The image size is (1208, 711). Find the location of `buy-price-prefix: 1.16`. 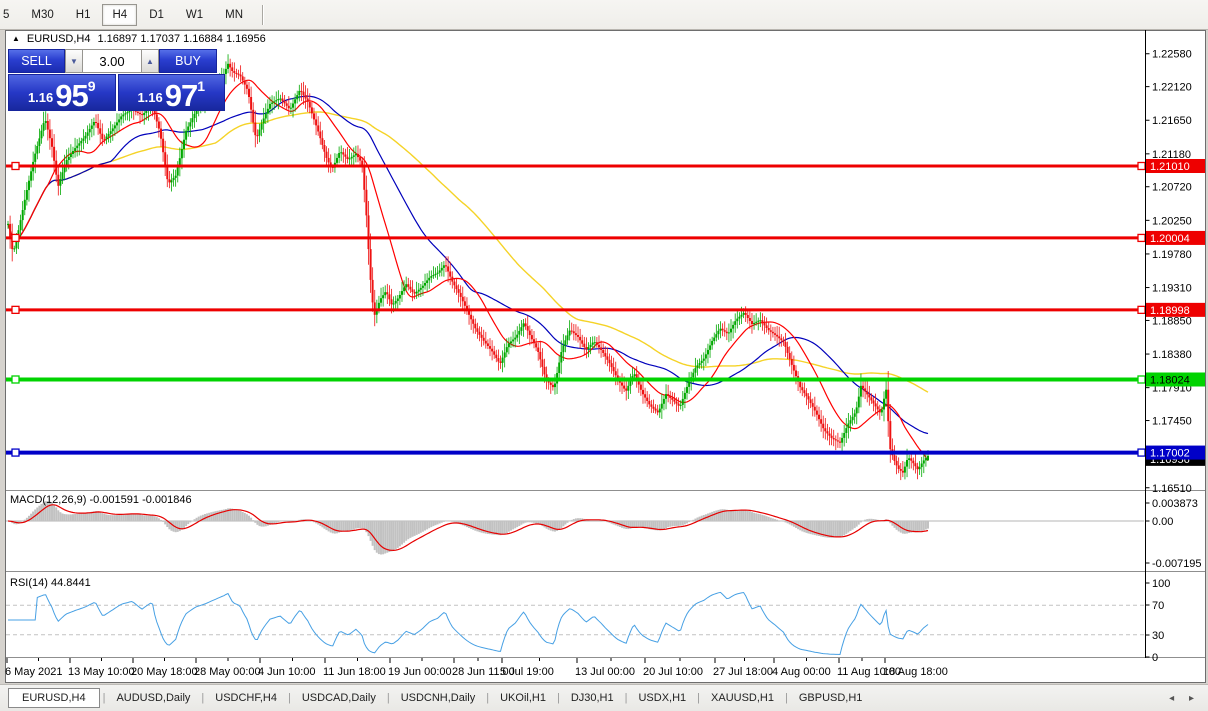

buy-price-prefix: 1.16 is located at coordinates (150, 97).